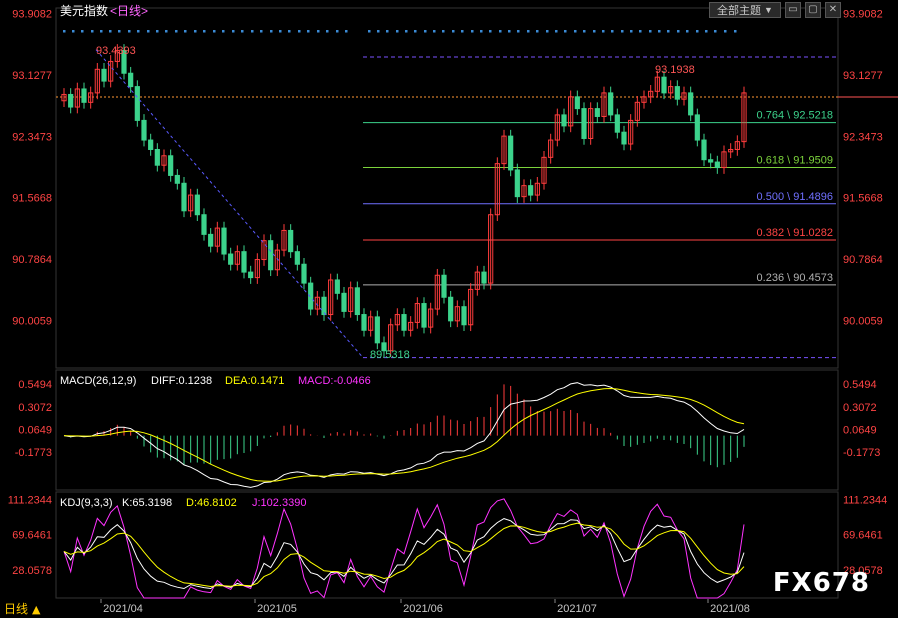 This screenshot has height=618, width=898. Describe the element at coordinates (821, 583) in the screenshot. I see `watermark-logo: FX678` at that location.